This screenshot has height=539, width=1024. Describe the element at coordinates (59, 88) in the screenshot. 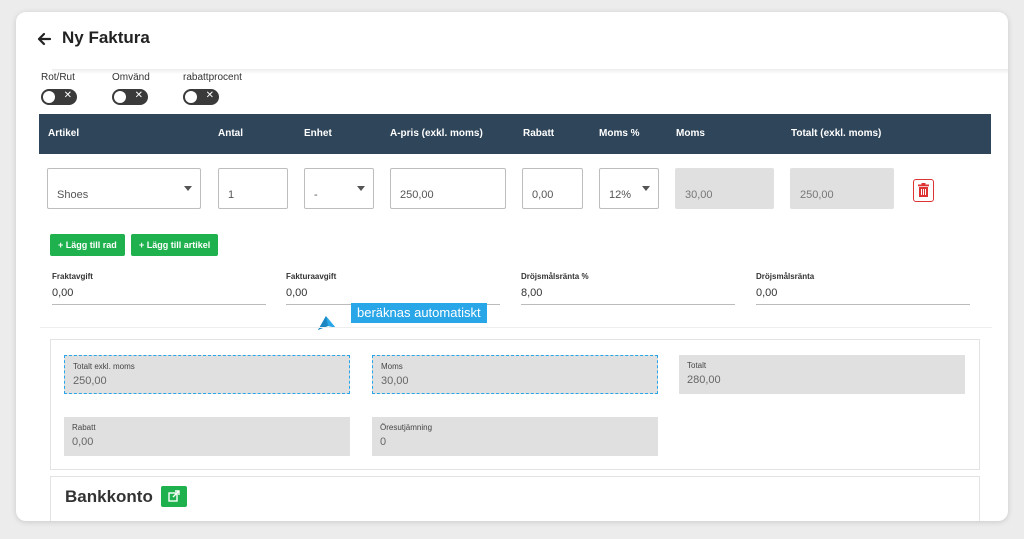

I see `toggle-rot-rut-group: Rot/Rut ✕` at that location.